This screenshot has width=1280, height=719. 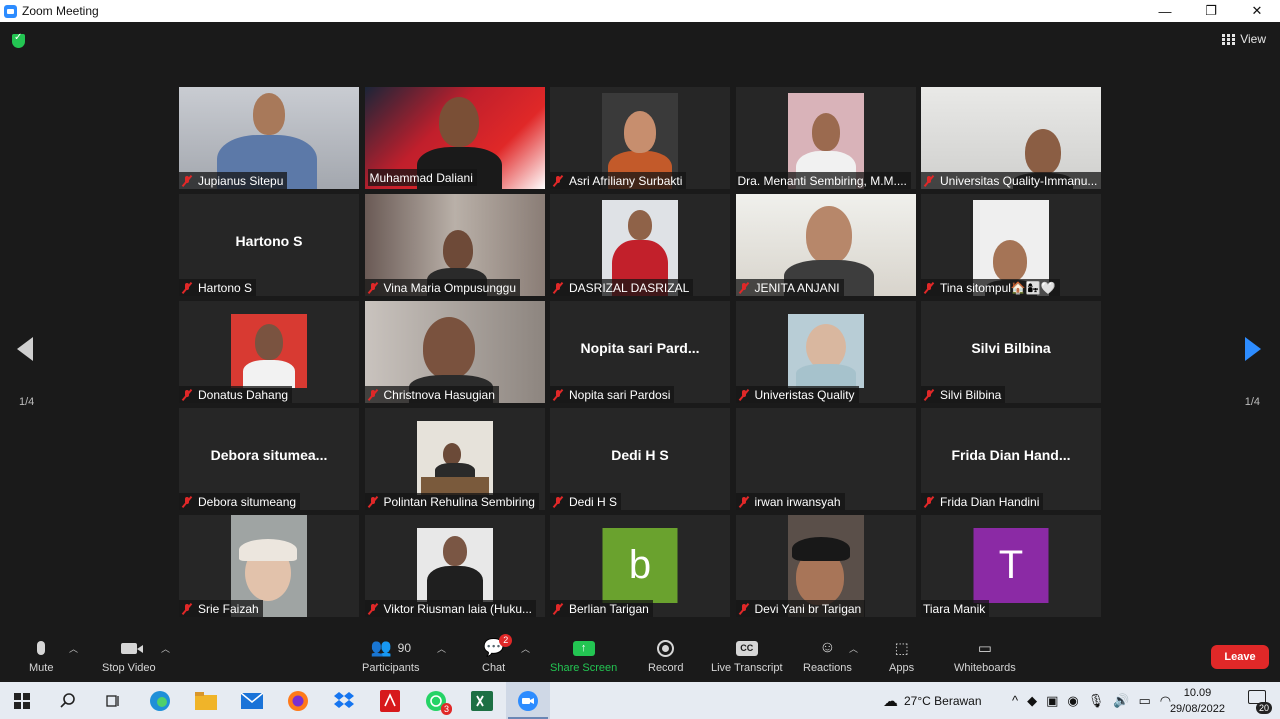 I want to click on page-indicator-left: 1/4, so click(x=27, y=402).